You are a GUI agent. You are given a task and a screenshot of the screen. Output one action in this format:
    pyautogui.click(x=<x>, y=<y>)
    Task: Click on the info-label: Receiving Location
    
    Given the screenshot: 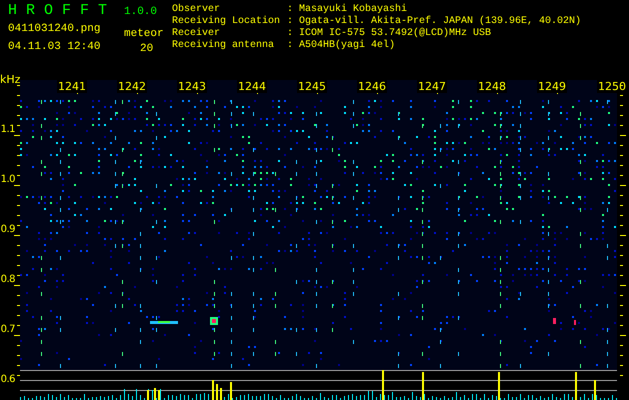 What is the action you would take?
    pyautogui.click(x=227, y=22)
    